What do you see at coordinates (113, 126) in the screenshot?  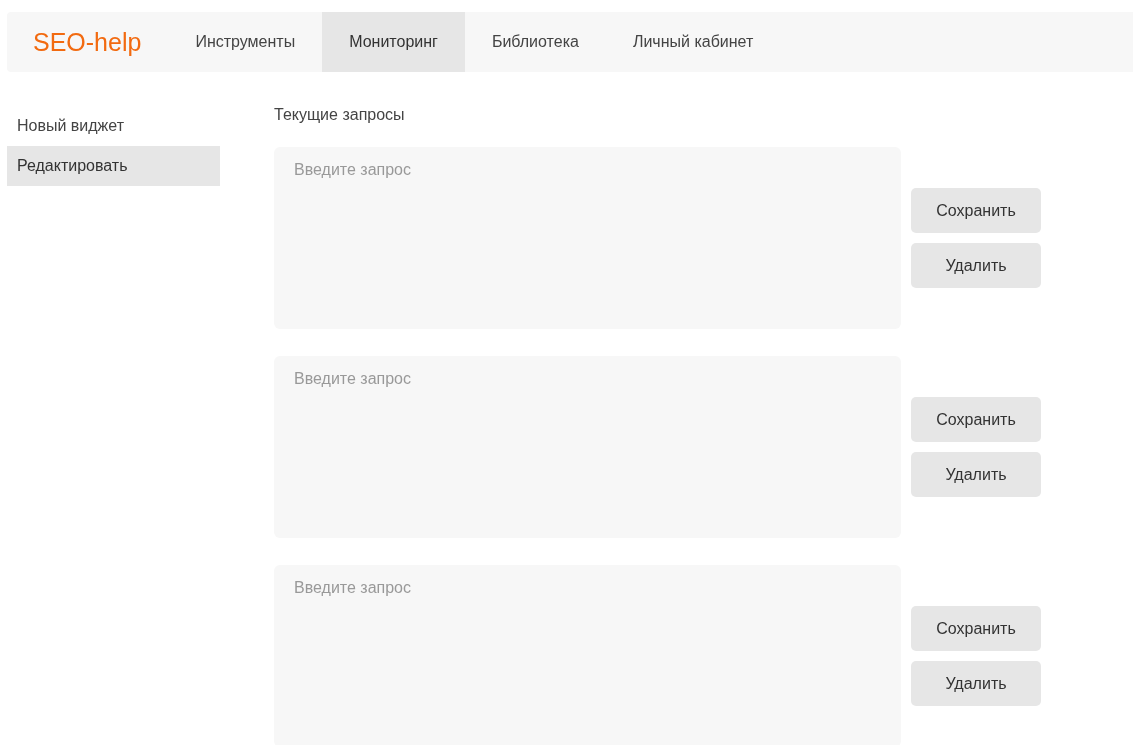 I see `sidebar-item: Новый виджет` at bounding box center [113, 126].